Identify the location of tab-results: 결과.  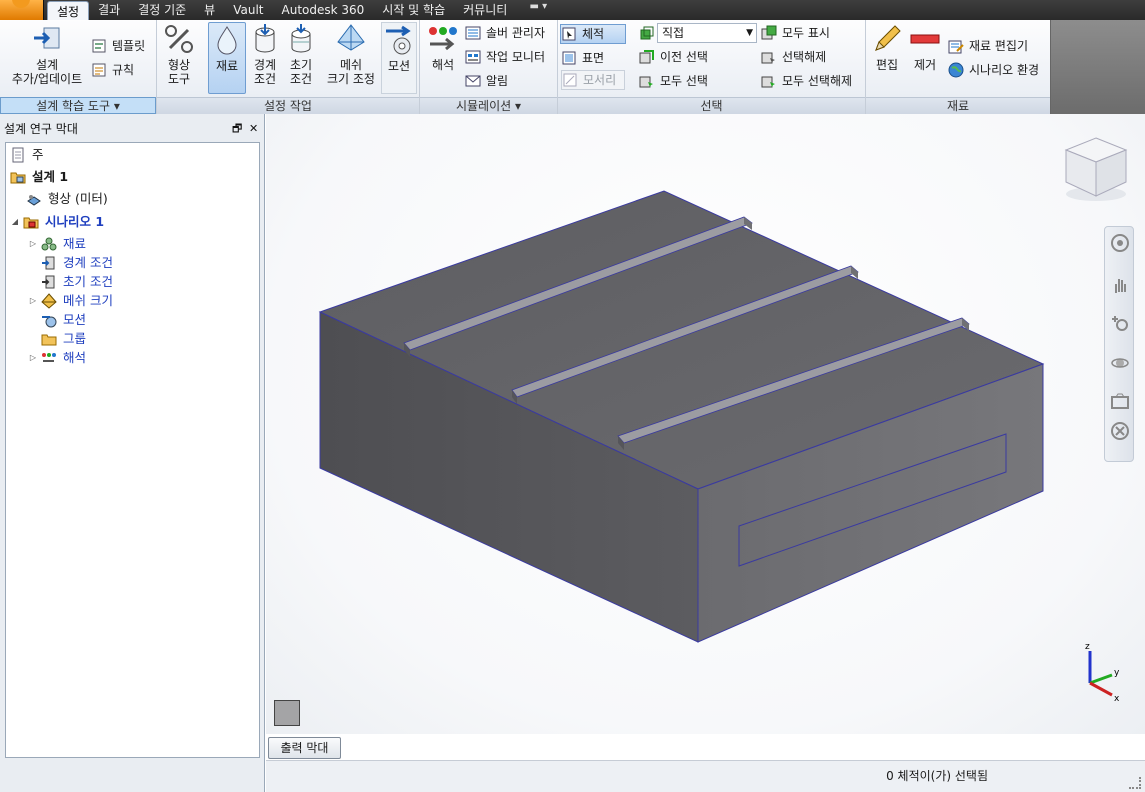
(109, 10).